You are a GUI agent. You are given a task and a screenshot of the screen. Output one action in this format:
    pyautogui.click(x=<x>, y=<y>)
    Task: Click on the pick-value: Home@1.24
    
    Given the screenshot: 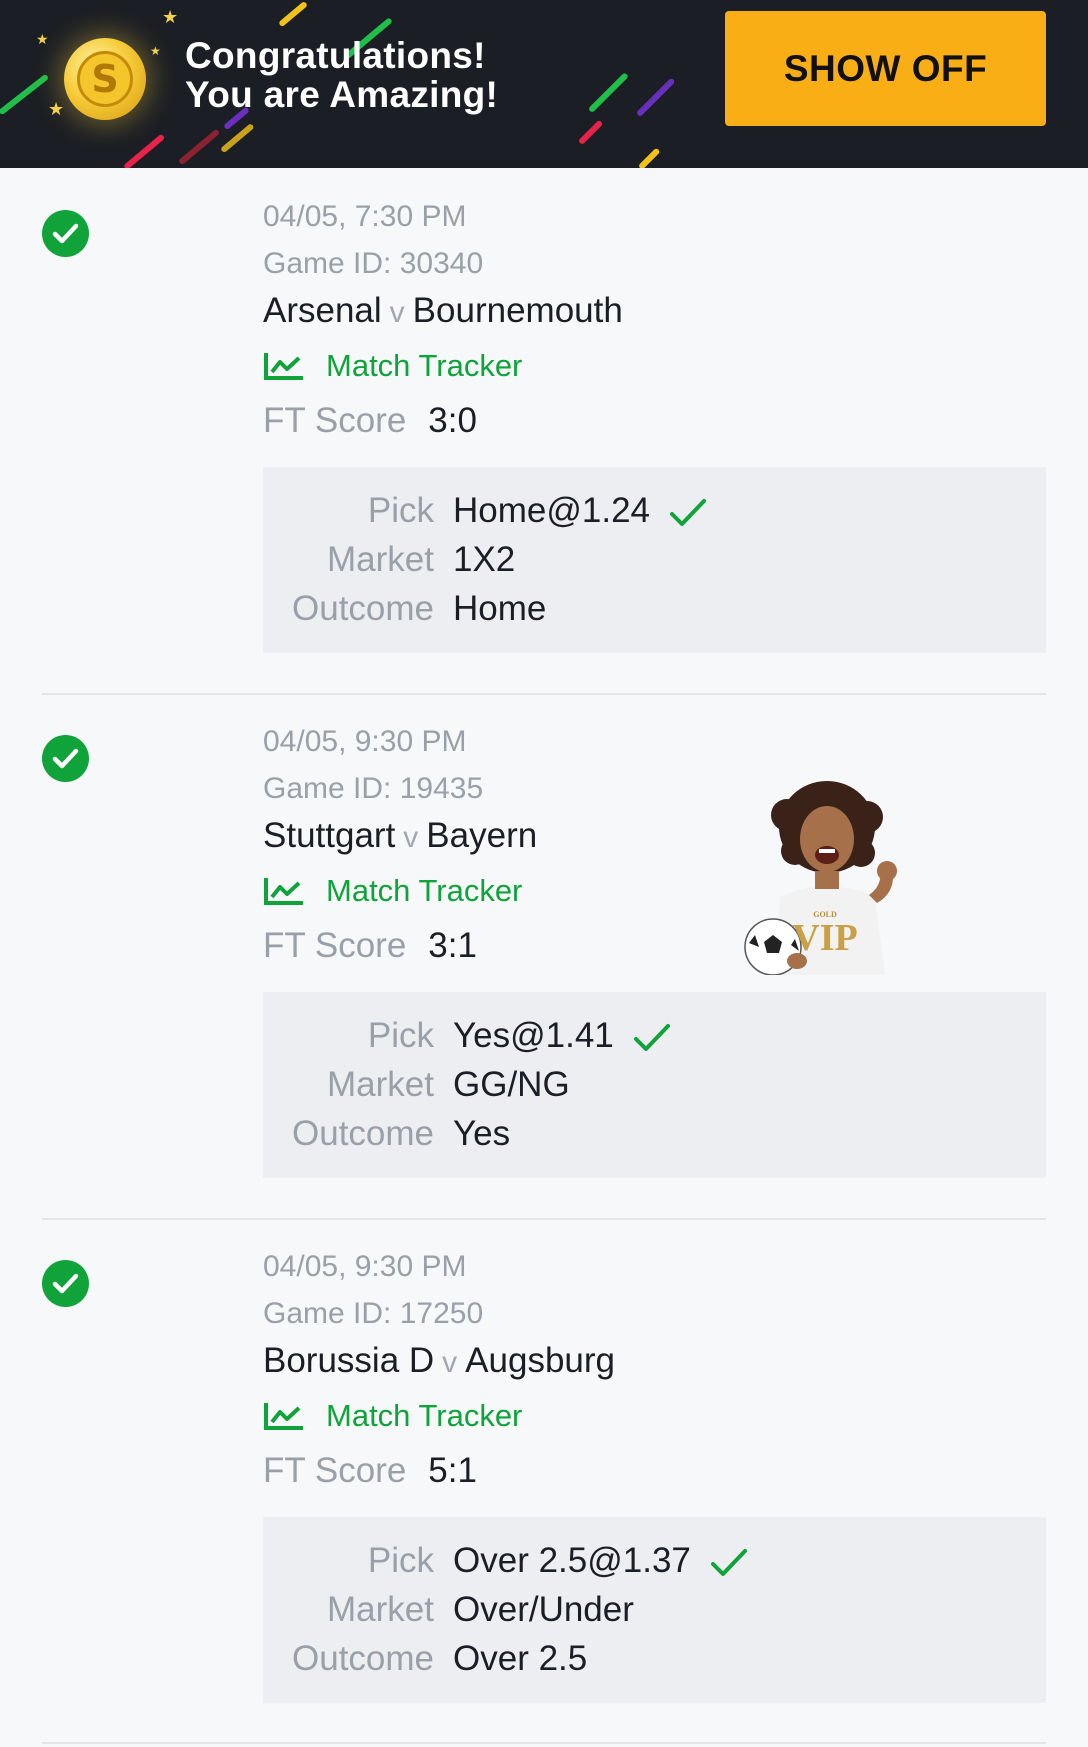 What is the action you would take?
    pyautogui.click(x=552, y=510)
    